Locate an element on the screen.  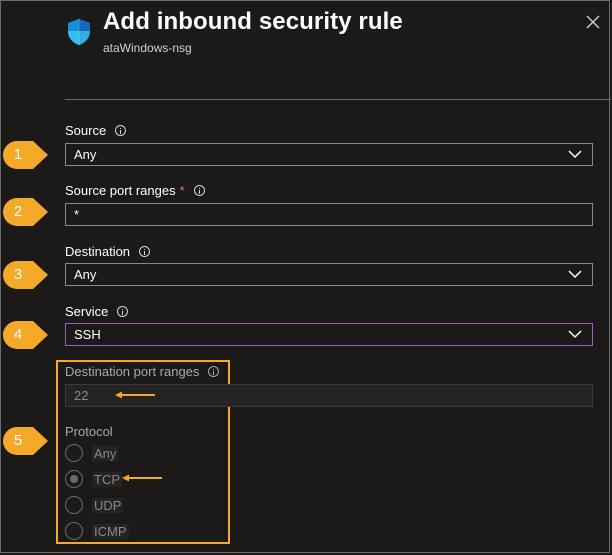
protocol-label: Protocol is located at coordinates (89, 431).